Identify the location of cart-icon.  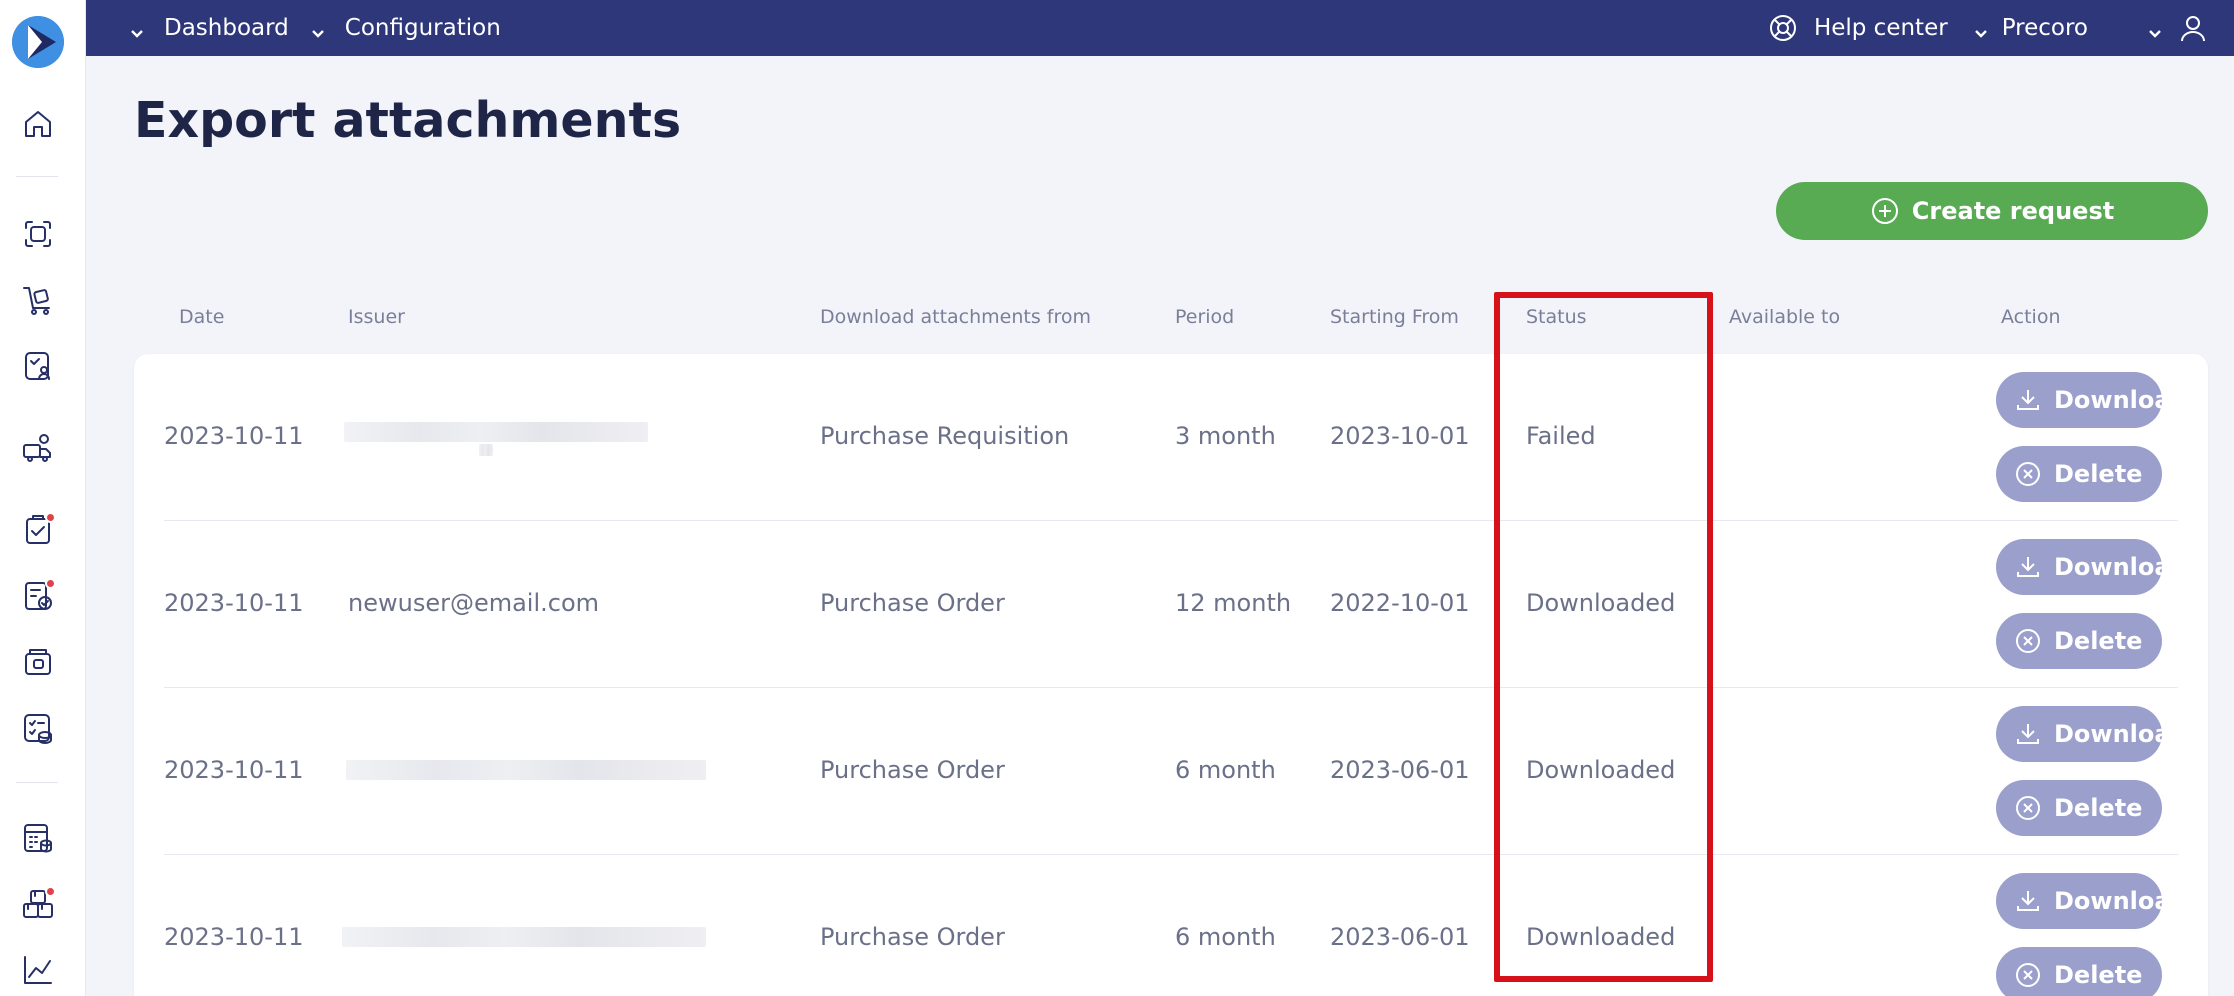
(38, 300).